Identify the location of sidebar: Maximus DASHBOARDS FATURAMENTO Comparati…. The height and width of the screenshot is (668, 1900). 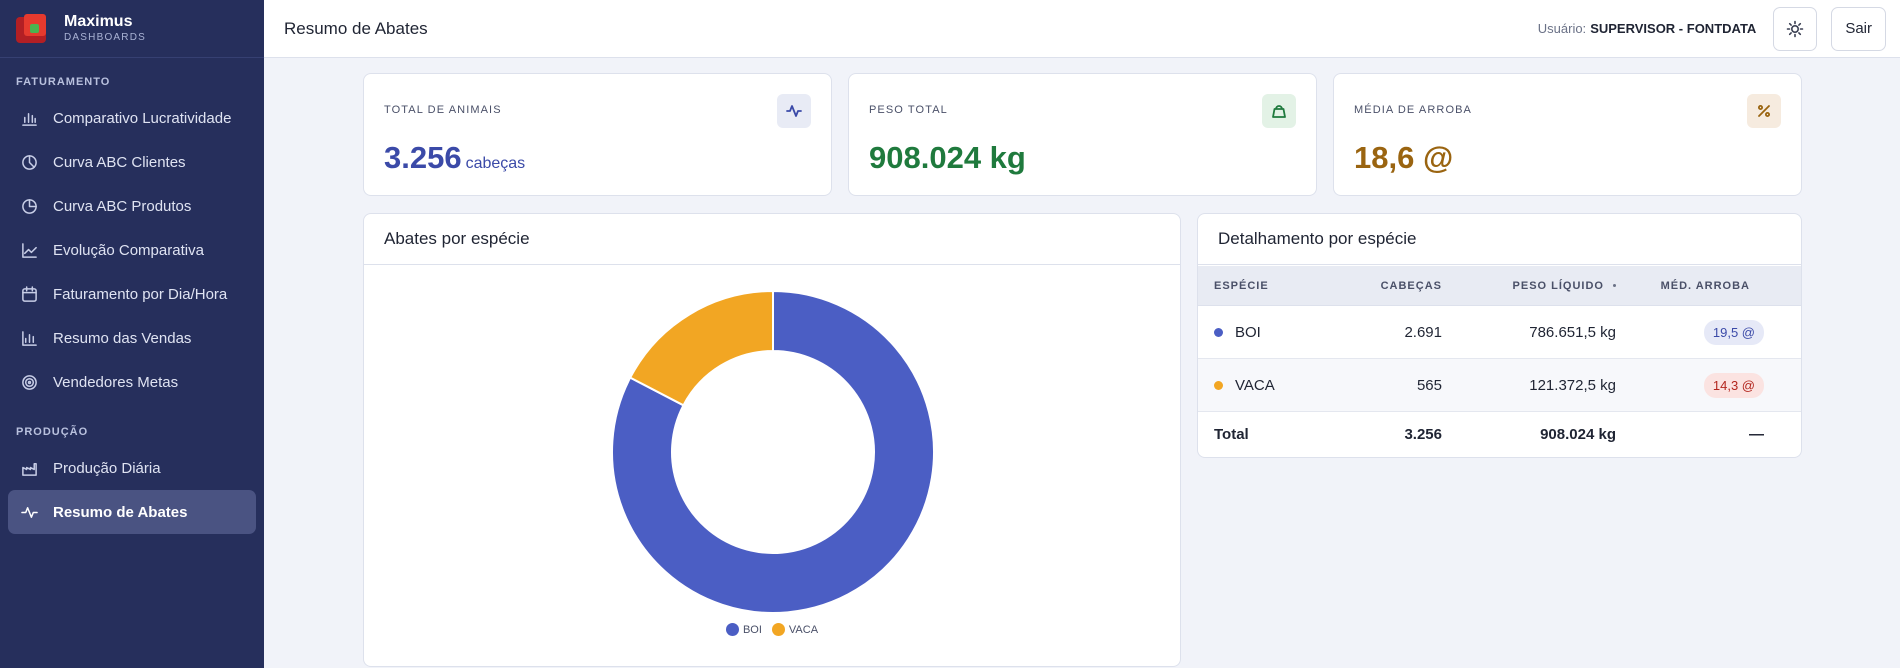
(132, 334).